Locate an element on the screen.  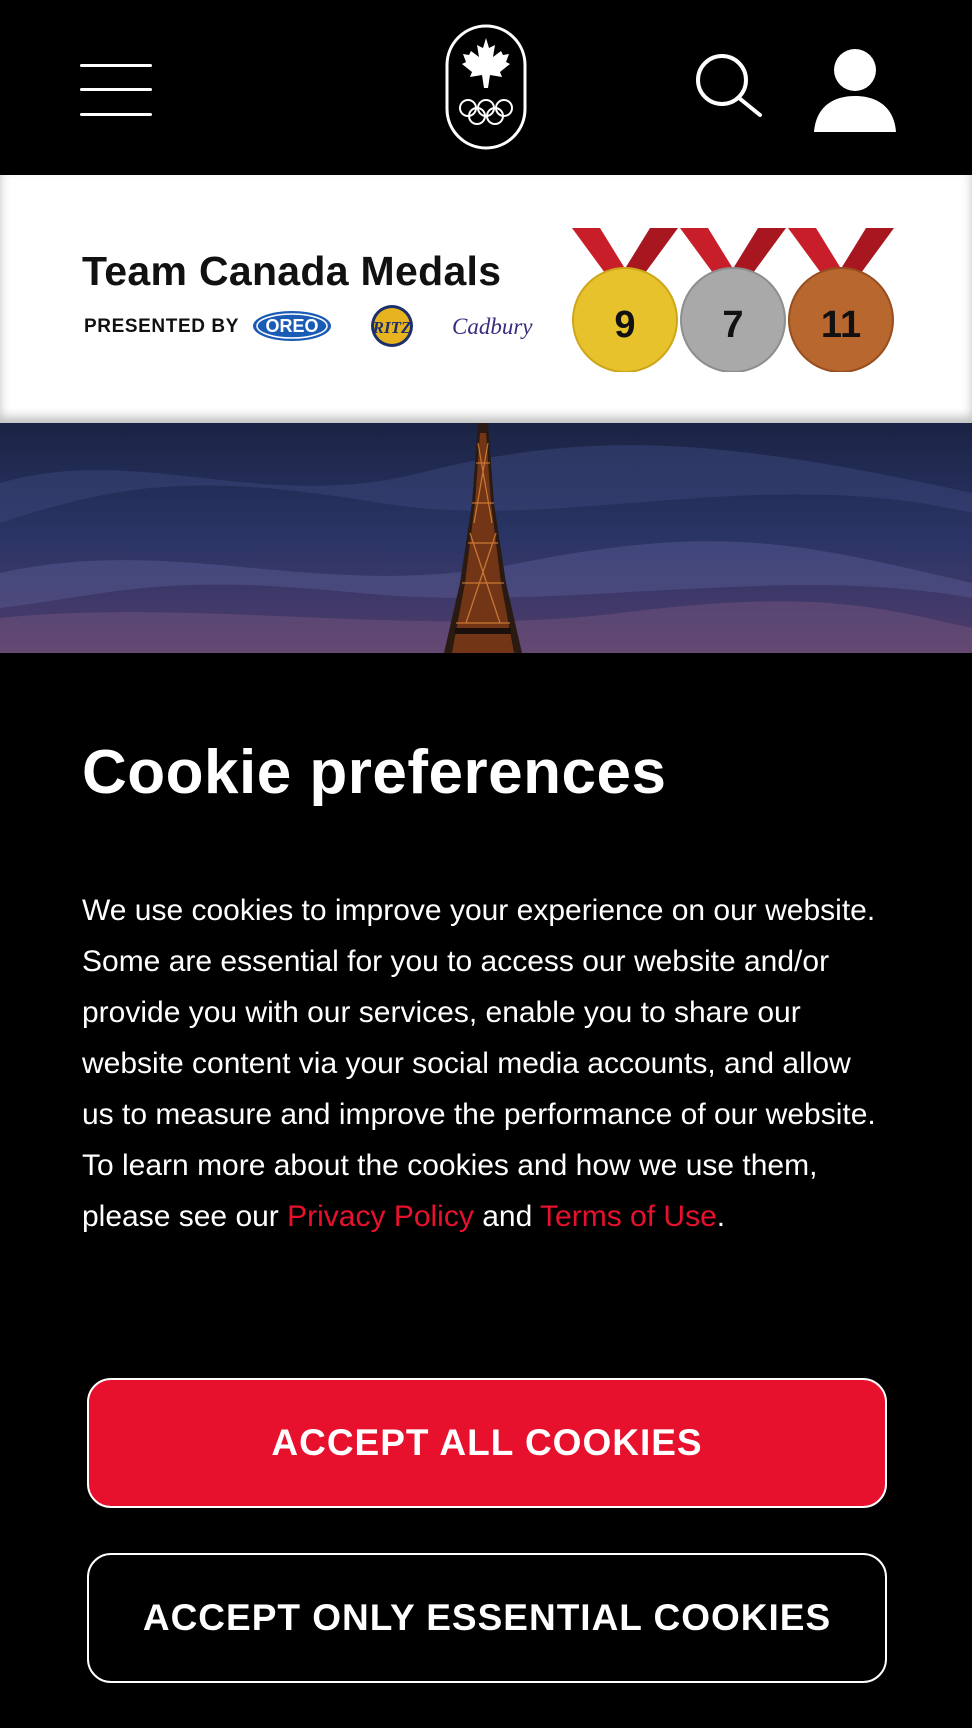
ritz-logo-text: RITZ is located at coordinates (392, 327).